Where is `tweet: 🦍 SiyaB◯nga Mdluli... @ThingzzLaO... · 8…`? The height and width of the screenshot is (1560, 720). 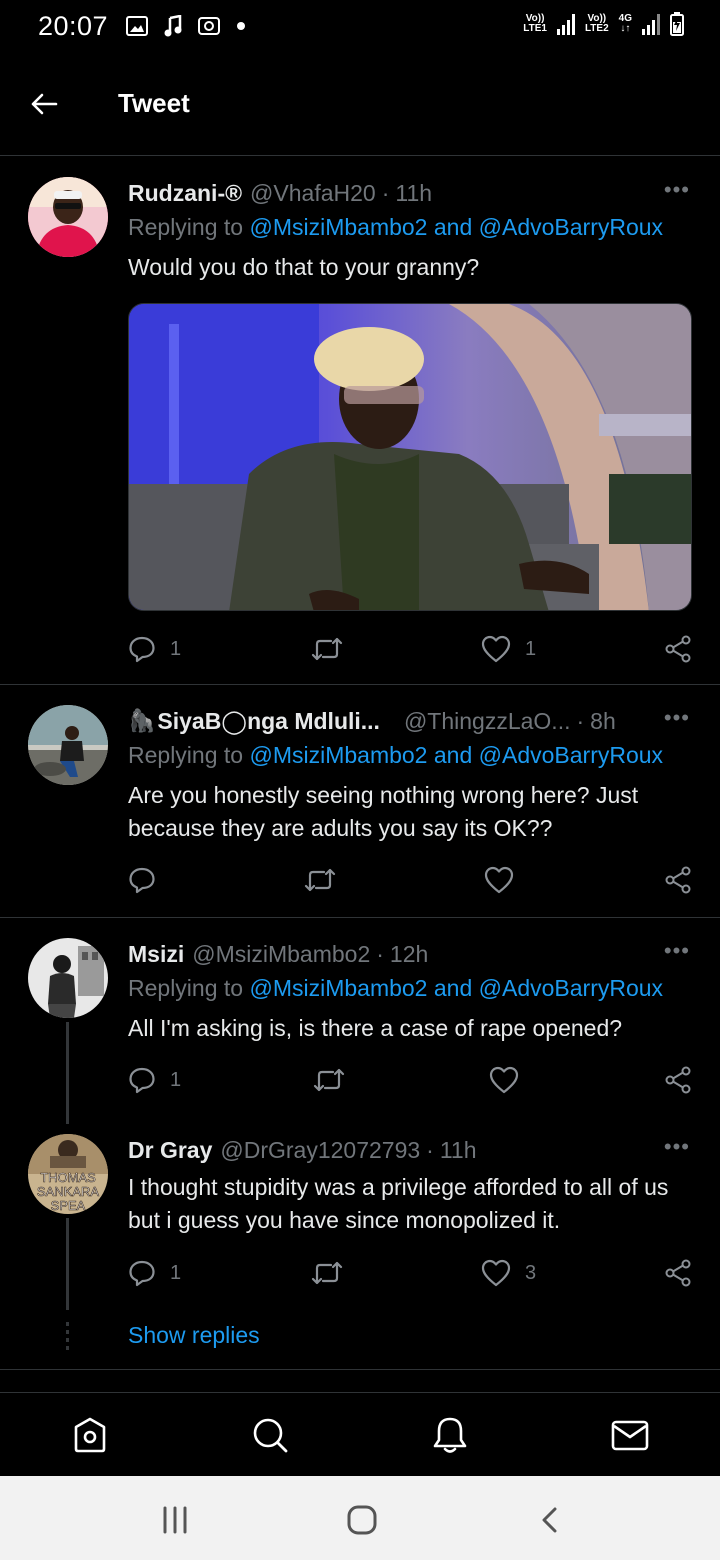 tweet: 🦍 SiyaB◯nga Mdluli... @ThingzzLaO... · 8… is located at coordinates (360, 801).